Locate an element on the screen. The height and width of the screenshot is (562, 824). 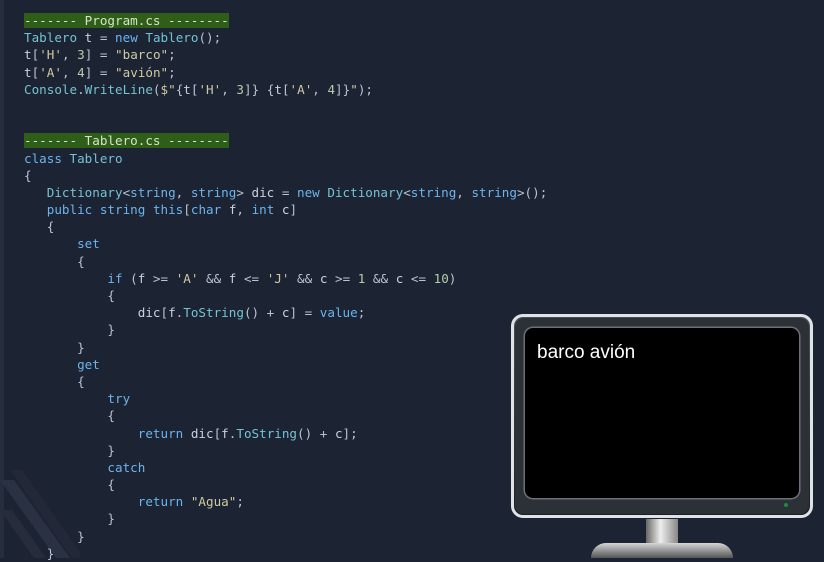
code-line: return "Agua"; is located at coordinates (190, 502).